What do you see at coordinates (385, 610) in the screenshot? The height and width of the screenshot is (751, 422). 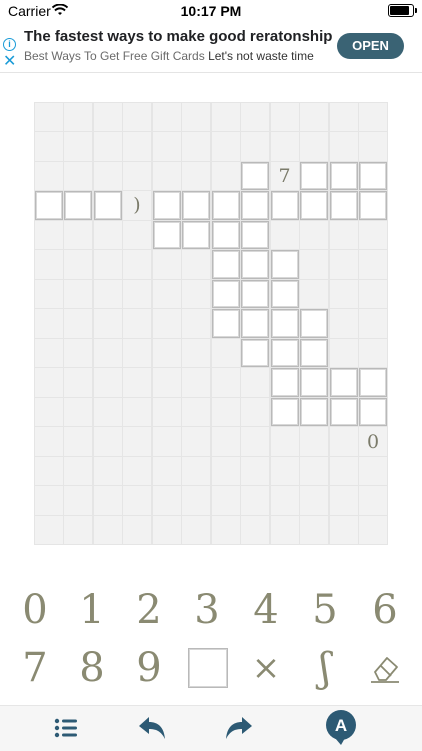 I see `key-6: 6` at bounding box center [385, 610].